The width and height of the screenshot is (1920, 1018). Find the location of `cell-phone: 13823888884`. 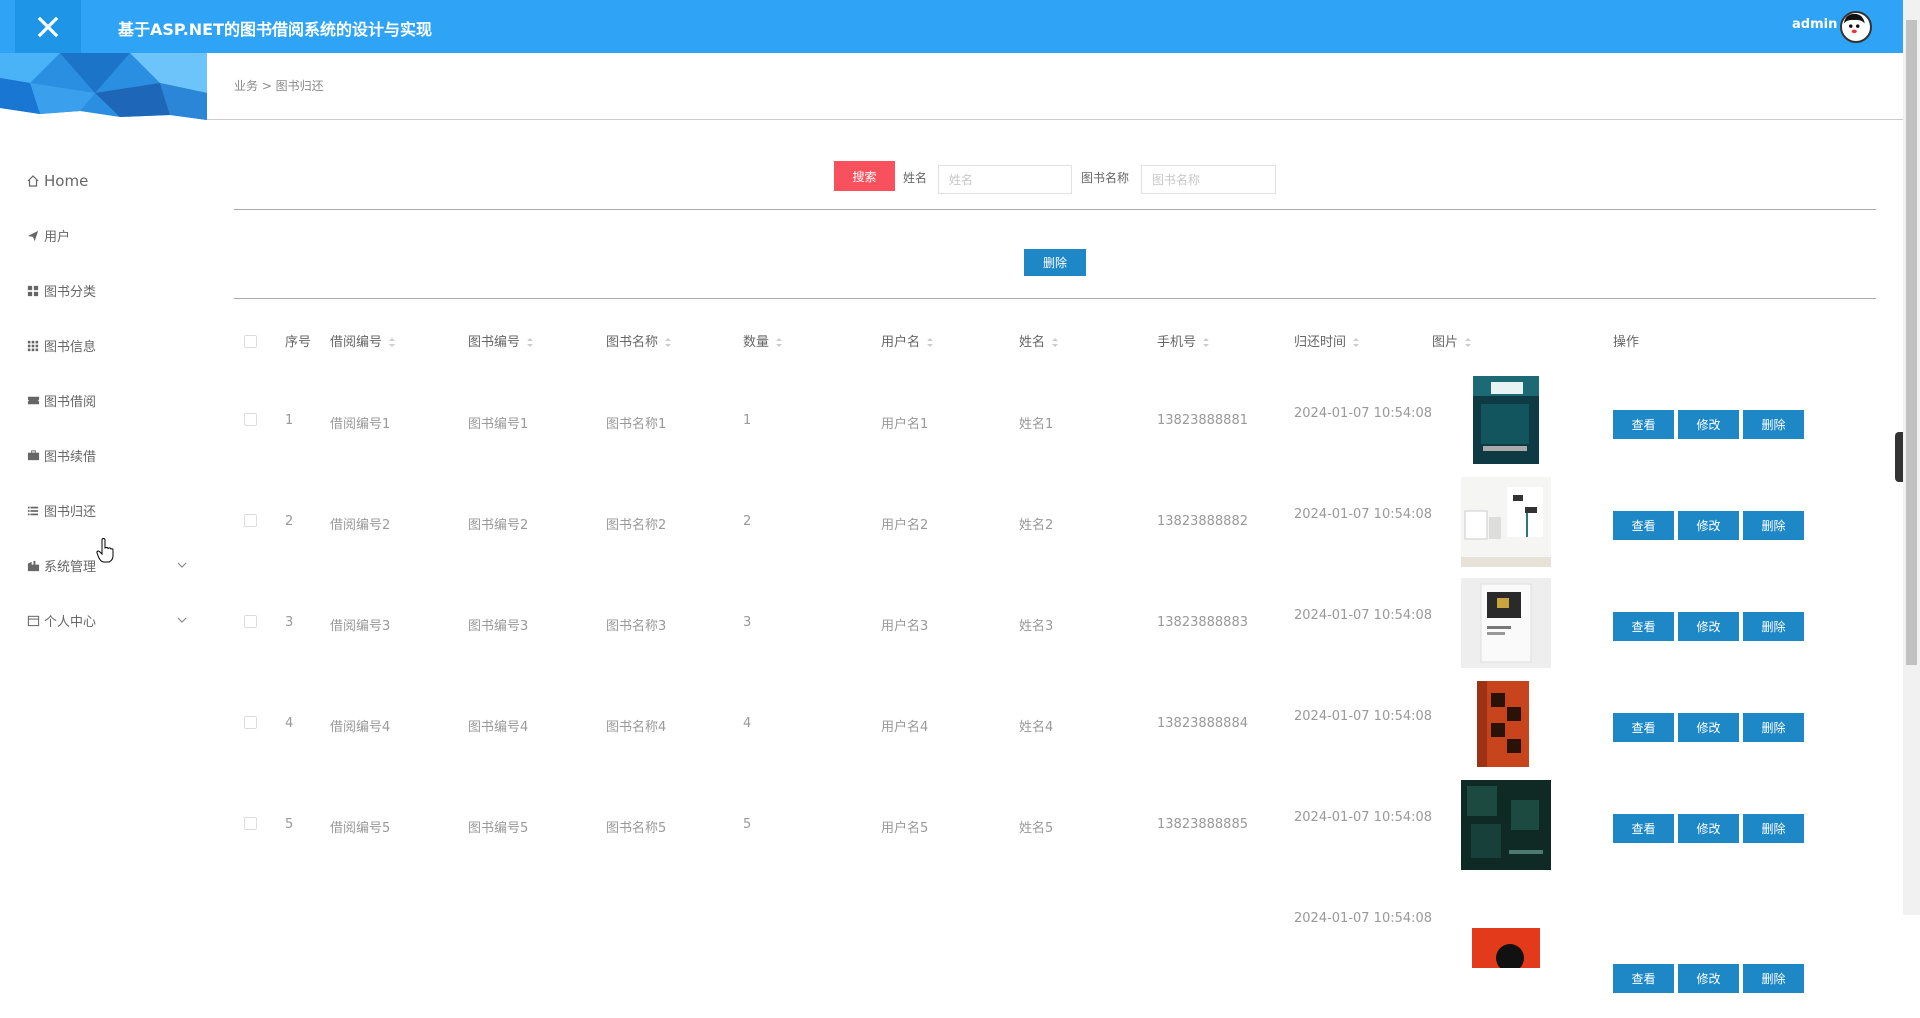

cell-phone: 13823888884 is located at coordinates (1202, 723).